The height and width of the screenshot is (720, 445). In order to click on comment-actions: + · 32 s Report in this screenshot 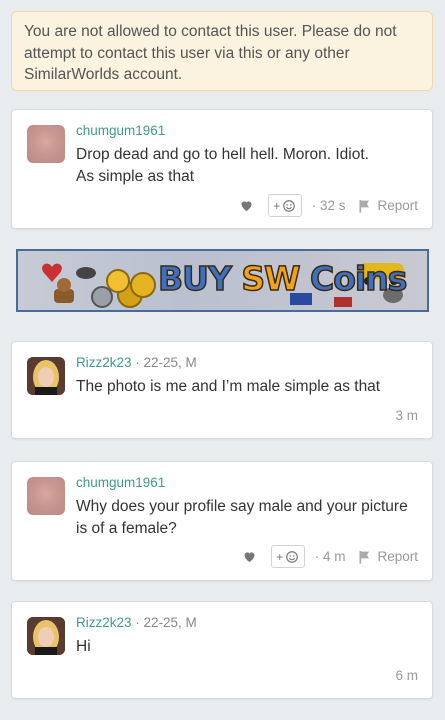, I will do `click(328, 205)`.